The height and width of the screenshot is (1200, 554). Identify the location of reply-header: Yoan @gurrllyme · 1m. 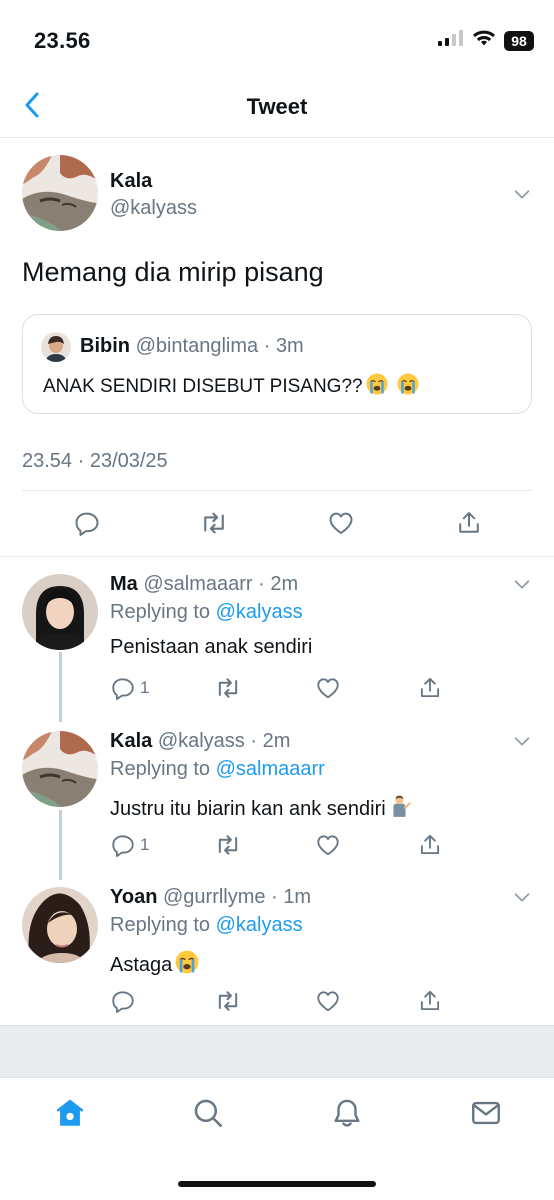
(211, 897).